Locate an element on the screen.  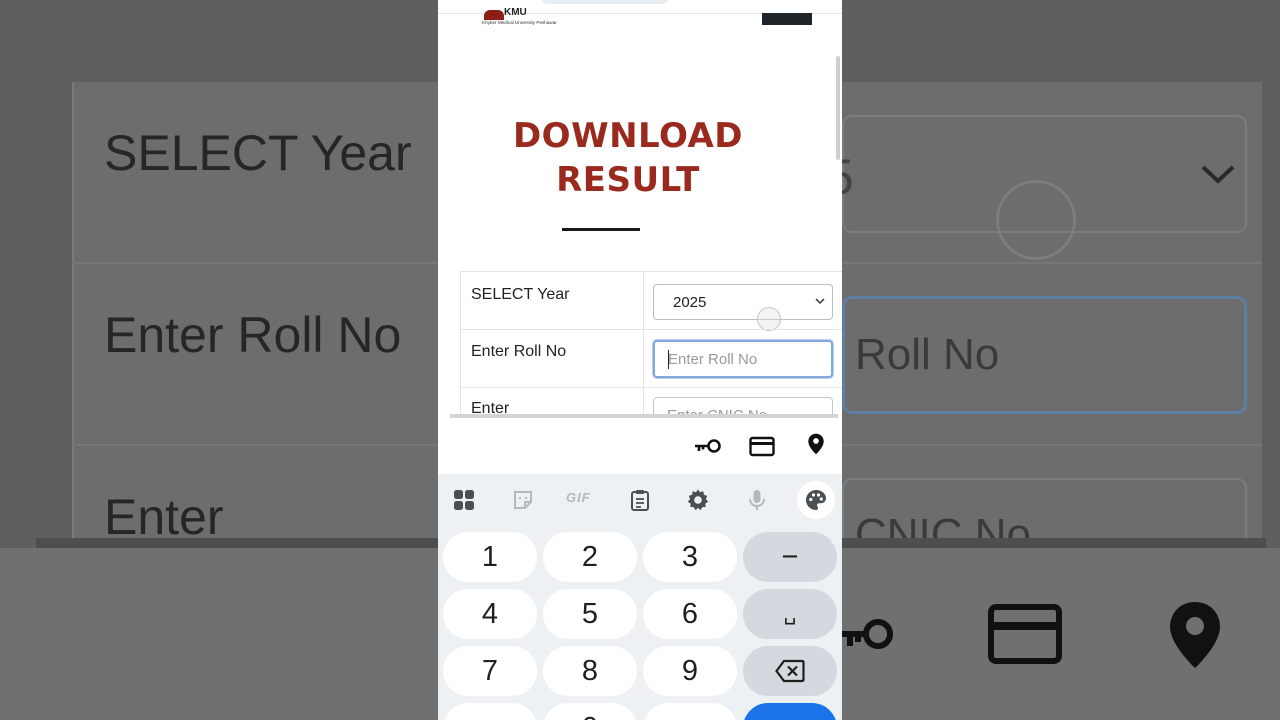
location-pin-icon is located at coordinates (816, 444).